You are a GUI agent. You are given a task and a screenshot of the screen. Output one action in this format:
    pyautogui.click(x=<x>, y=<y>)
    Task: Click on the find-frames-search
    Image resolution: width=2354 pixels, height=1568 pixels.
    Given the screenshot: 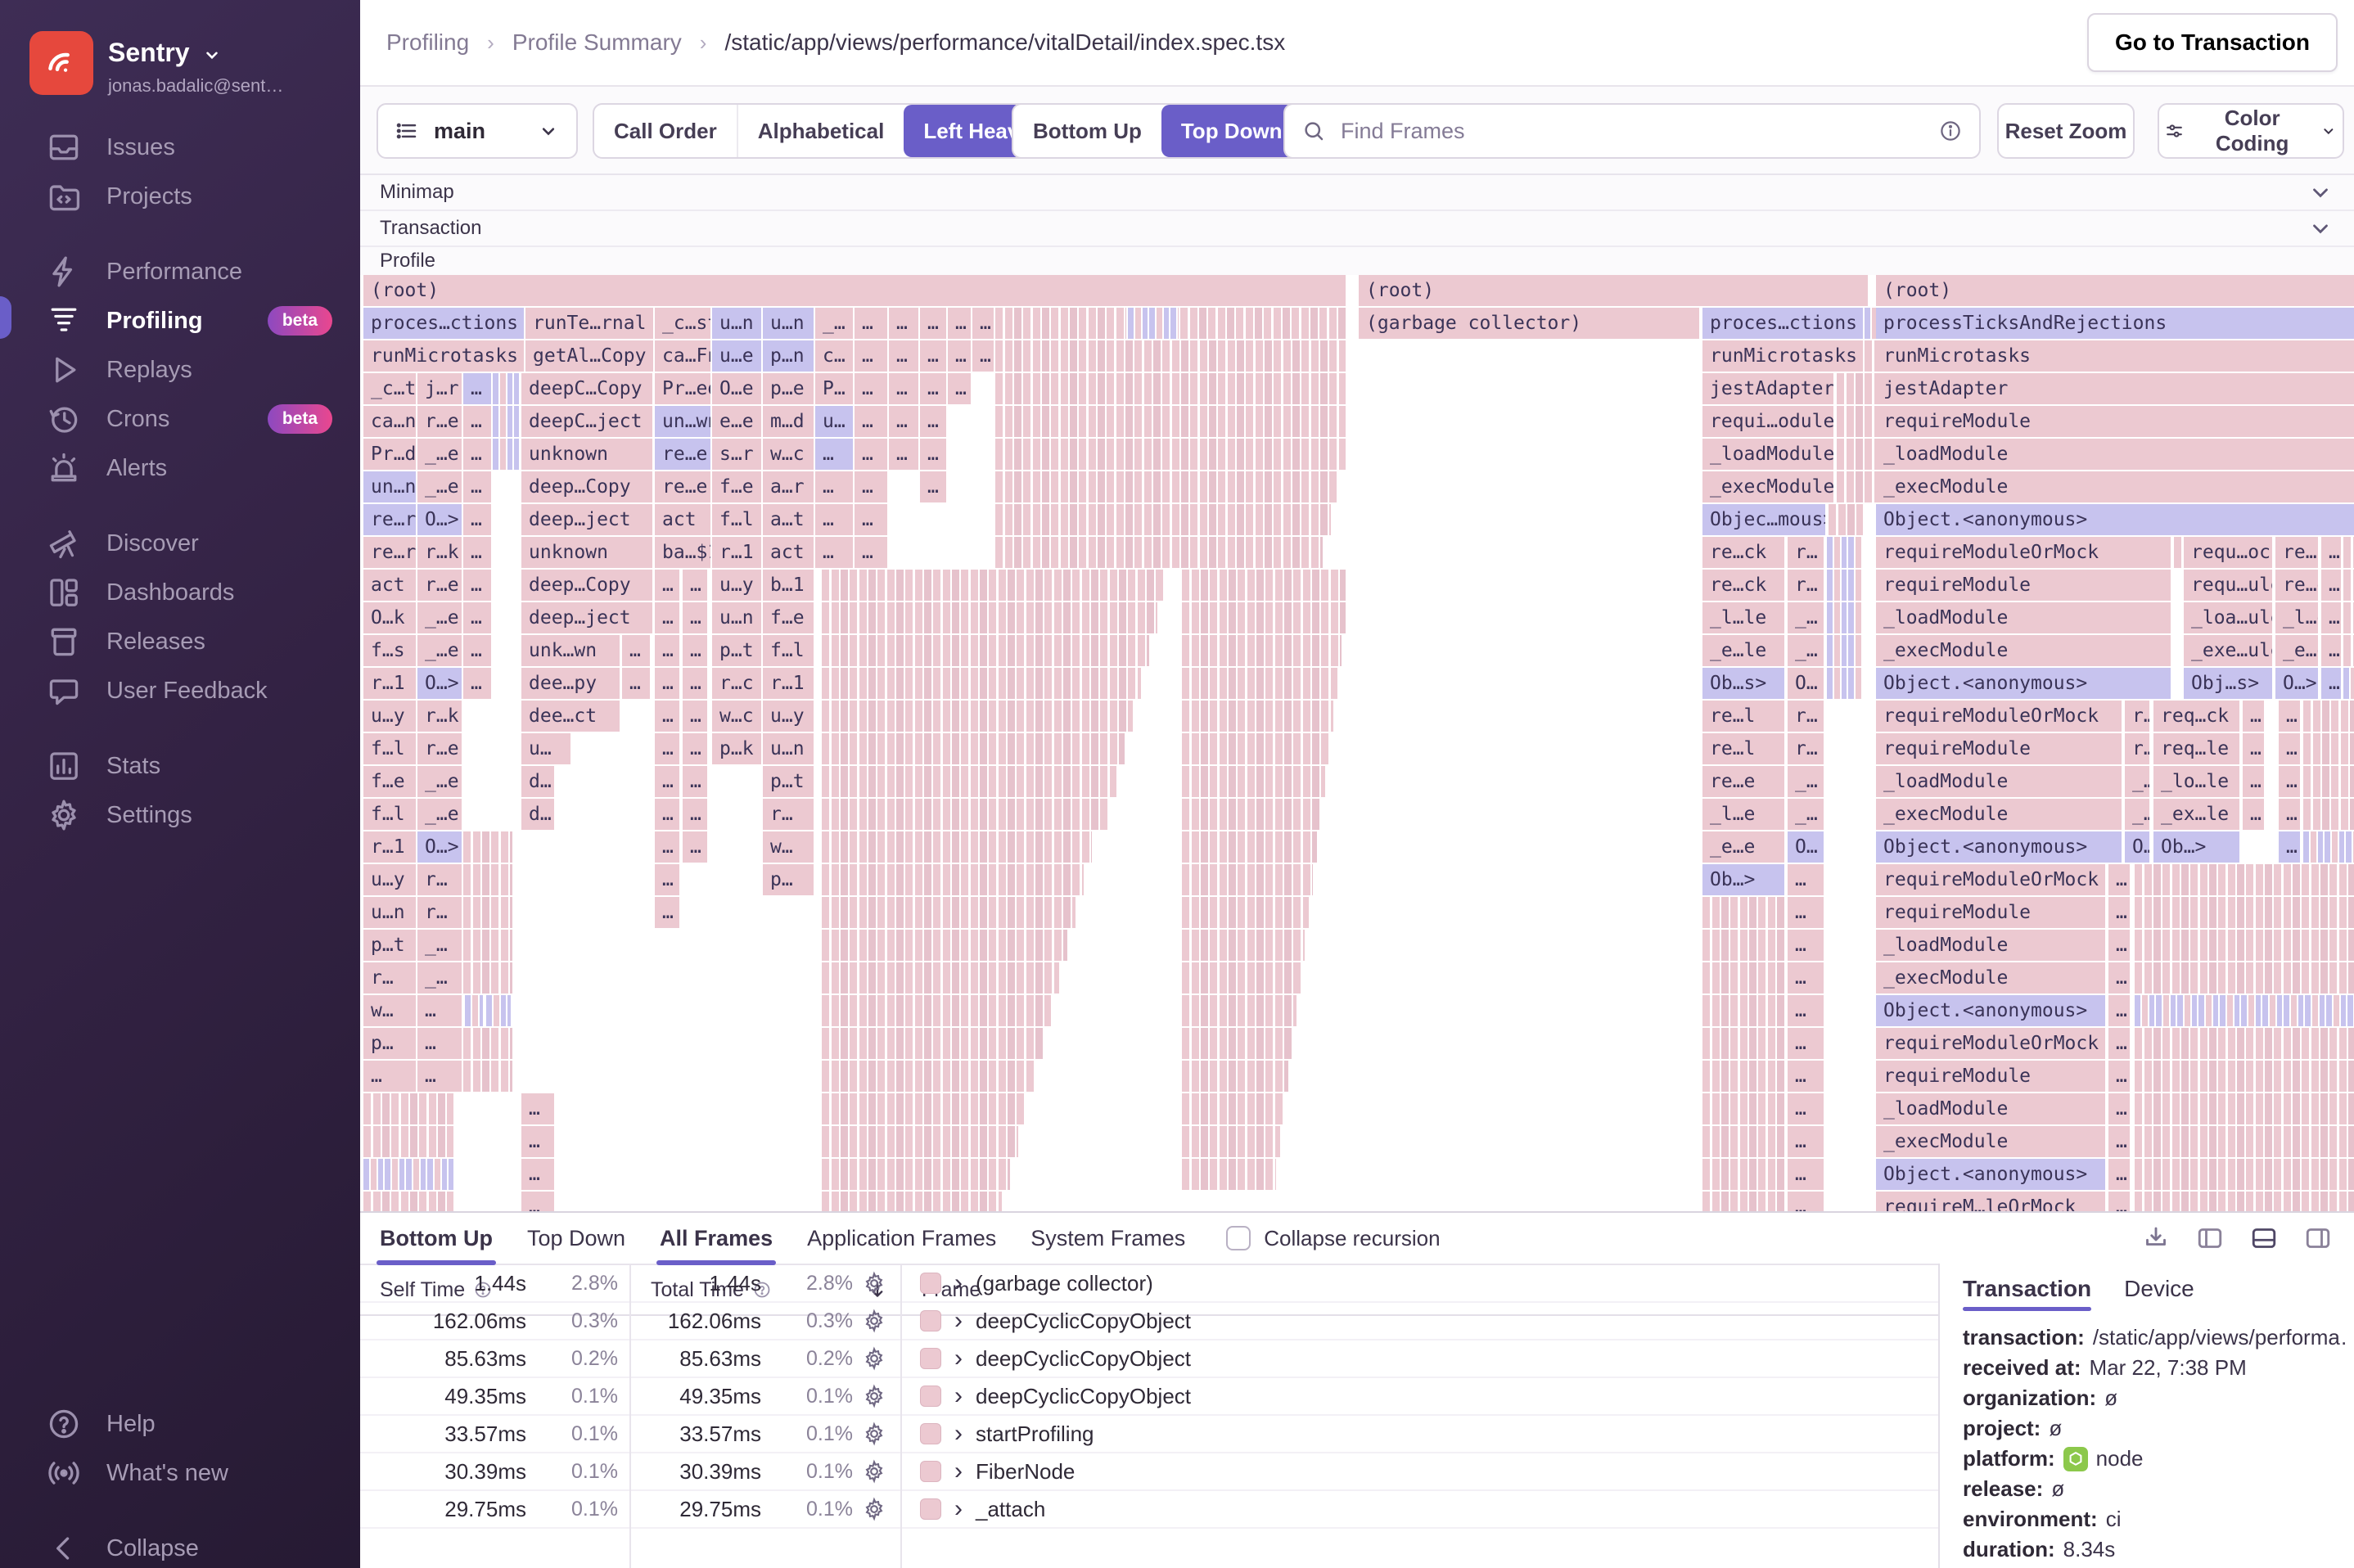 What is the action you would take?
    pyautogui.click(x=1632, y=131)
    